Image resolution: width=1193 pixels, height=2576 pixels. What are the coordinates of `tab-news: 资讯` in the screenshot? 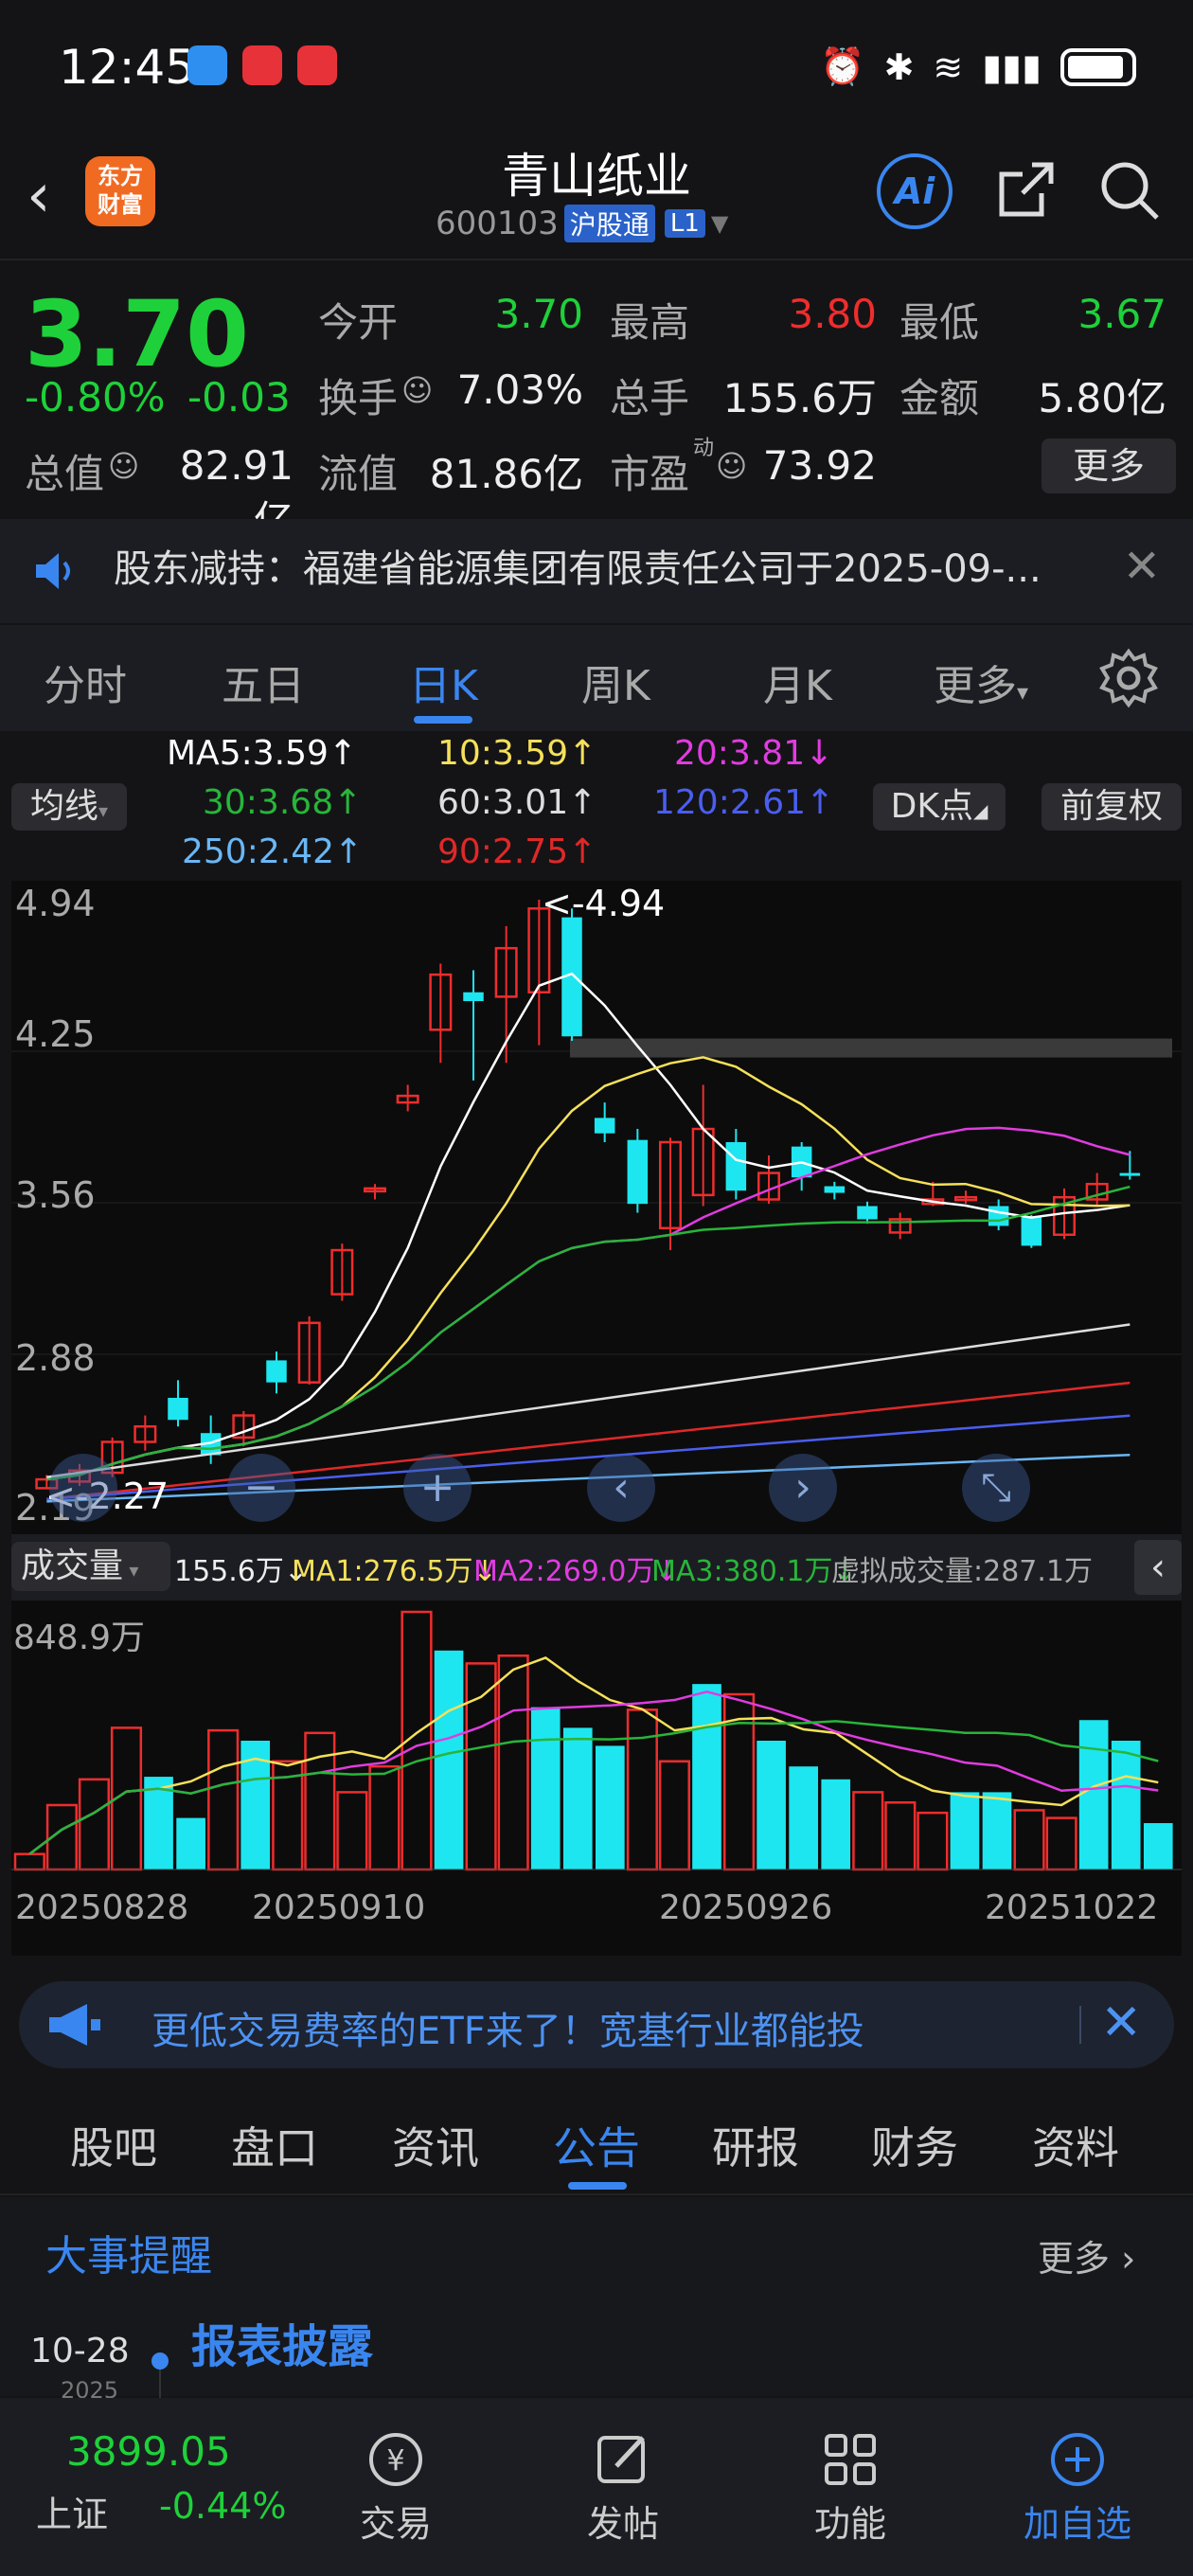 It's located at (435, 2145).